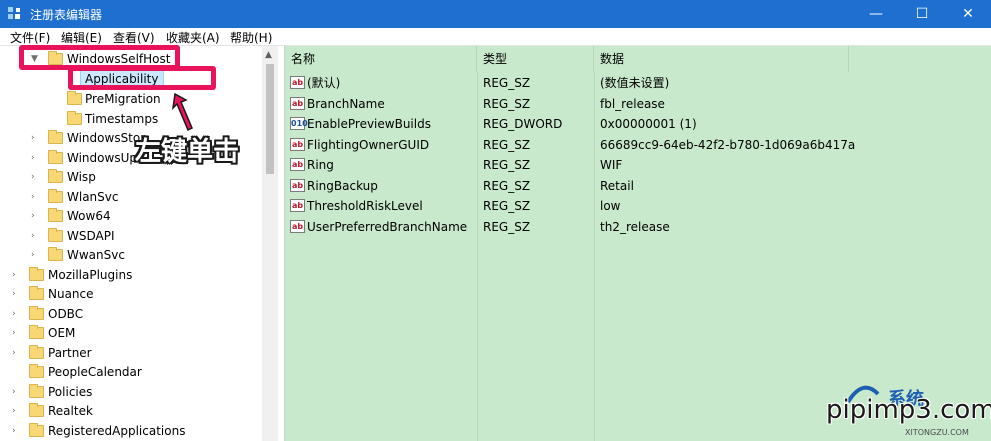 The image size is (991, 441). What do you see at coordinates (523, 124) in the screenshot?
I see `value-type: REG_DWORD` at bounding box center [523, 124].